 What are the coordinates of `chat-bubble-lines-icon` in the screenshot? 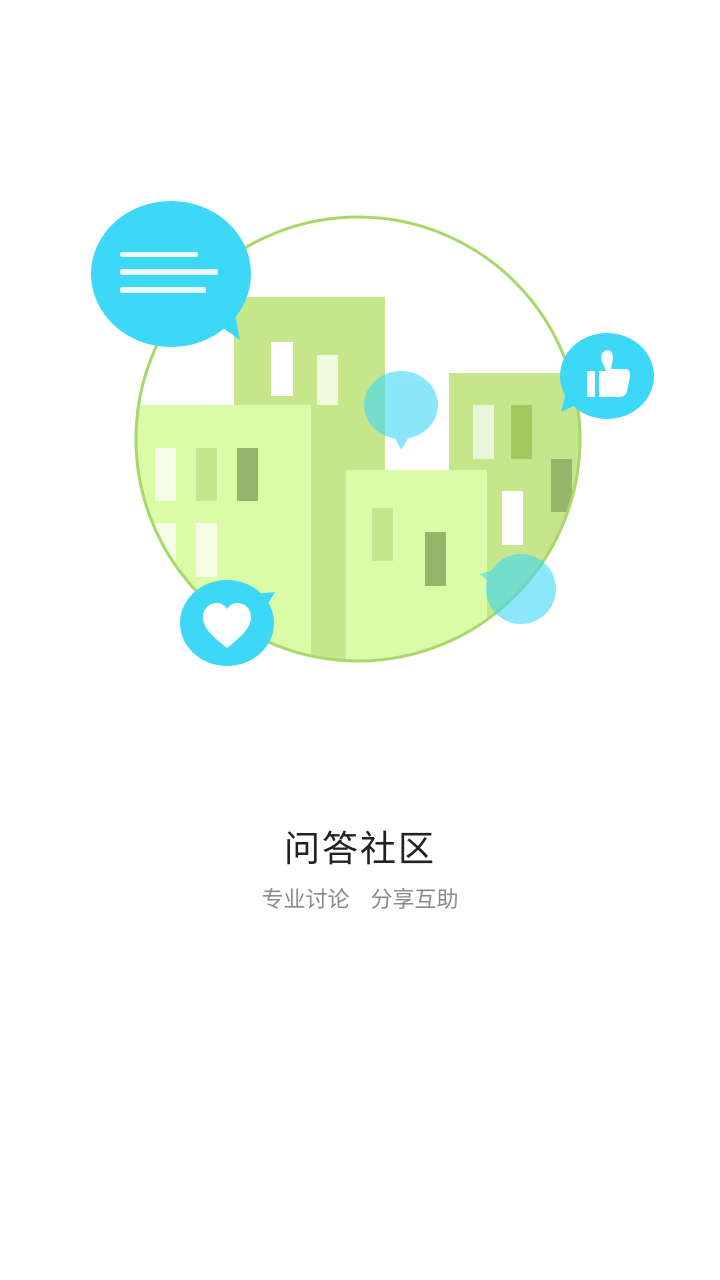 It's located at (171, 274).